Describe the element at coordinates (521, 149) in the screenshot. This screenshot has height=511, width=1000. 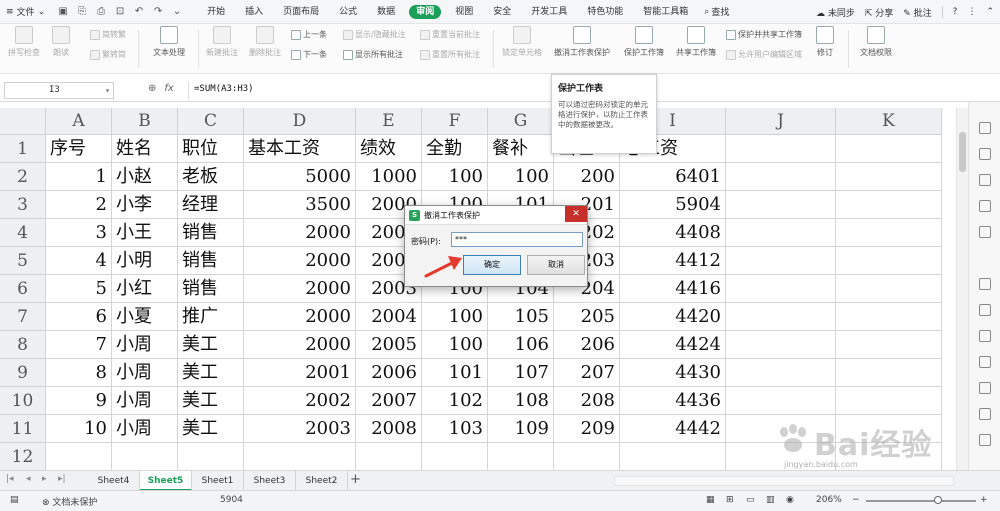
I see `table-cell: 餐补` at that location.